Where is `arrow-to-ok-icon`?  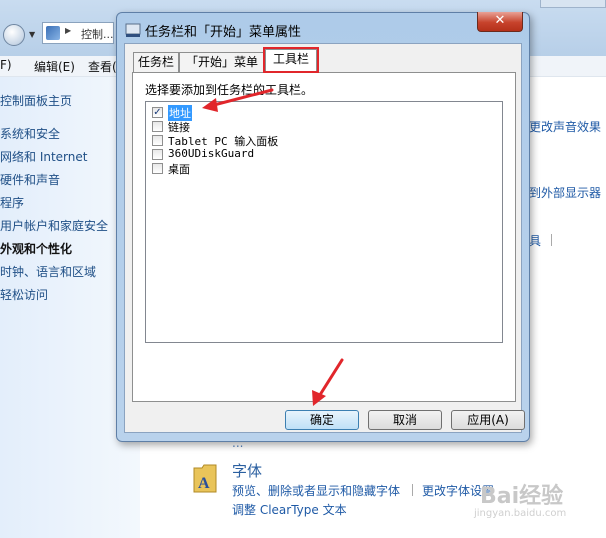 arrow-to-ok-icon is located at coordinates (328, 382).